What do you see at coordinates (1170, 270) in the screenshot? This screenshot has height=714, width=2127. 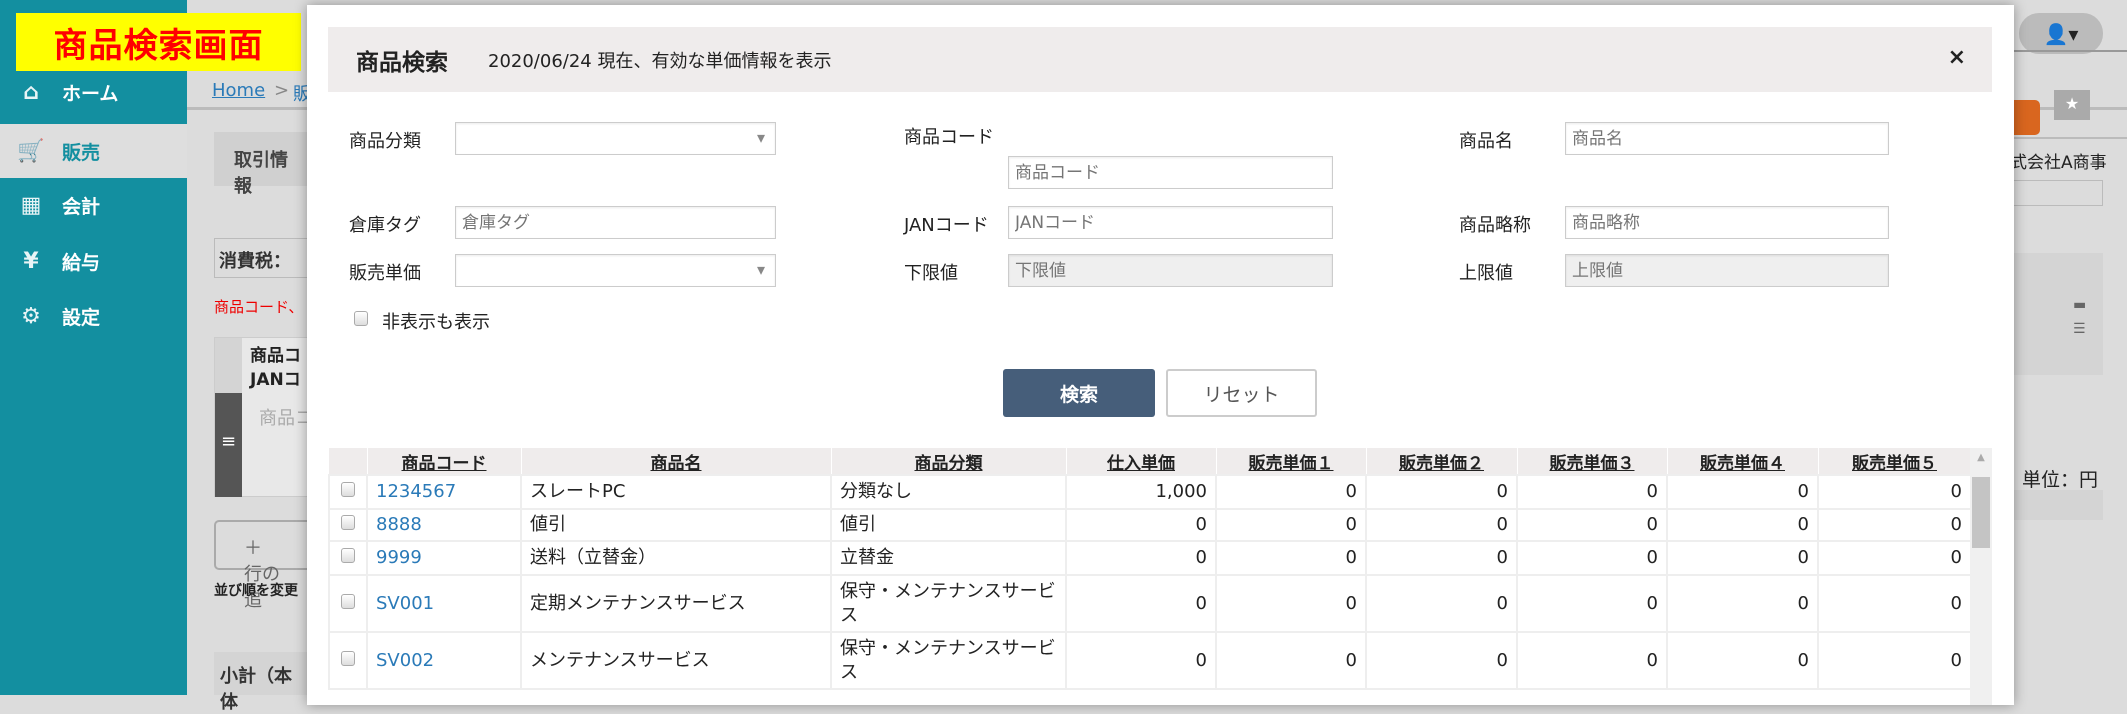 I see `min-input` at bounding box center [1170, 270].